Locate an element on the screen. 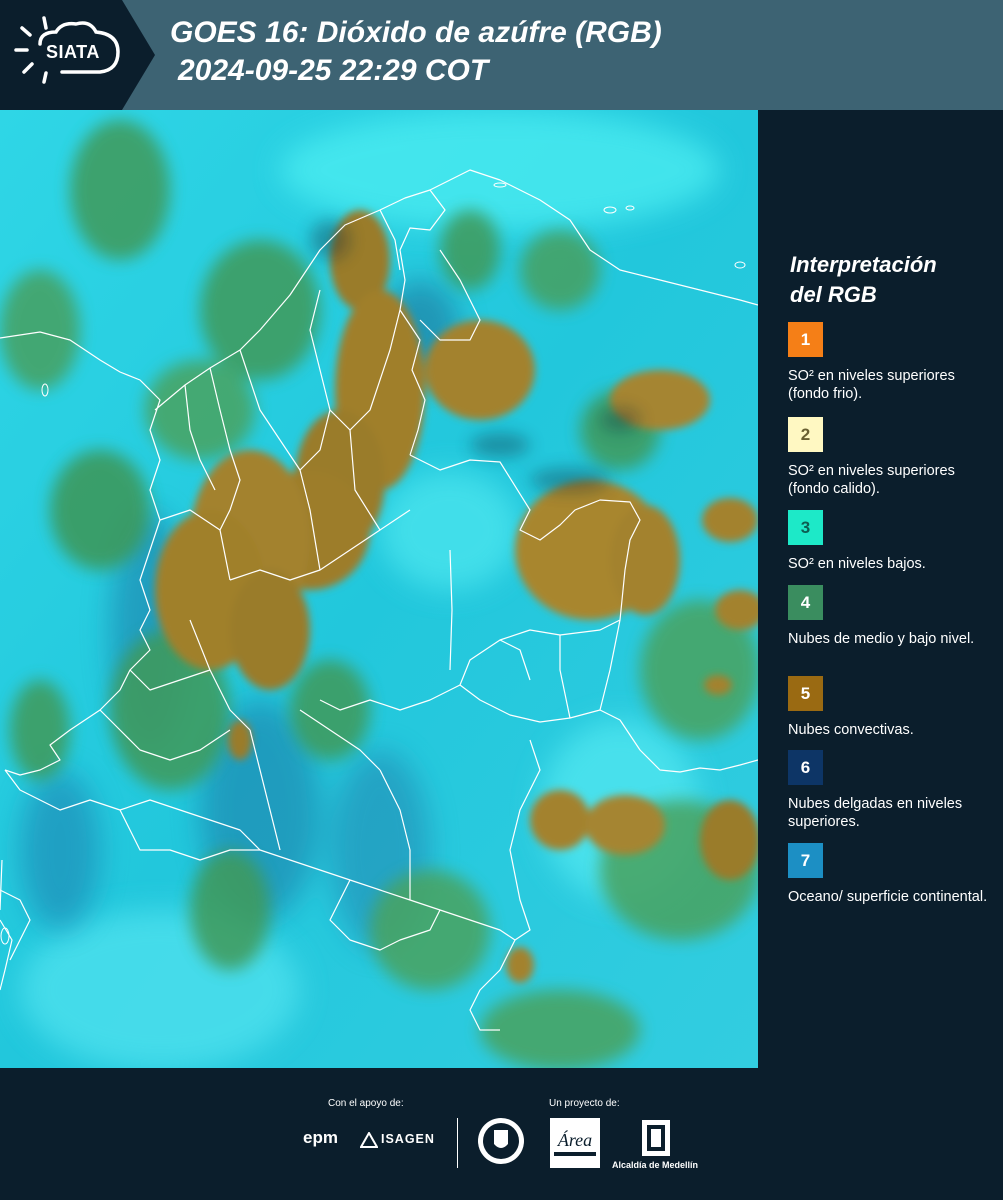 The width and height of the screenshot is (1003, 1200). support-label: Con el apoyo de: is located at coordinates (366, 1103).